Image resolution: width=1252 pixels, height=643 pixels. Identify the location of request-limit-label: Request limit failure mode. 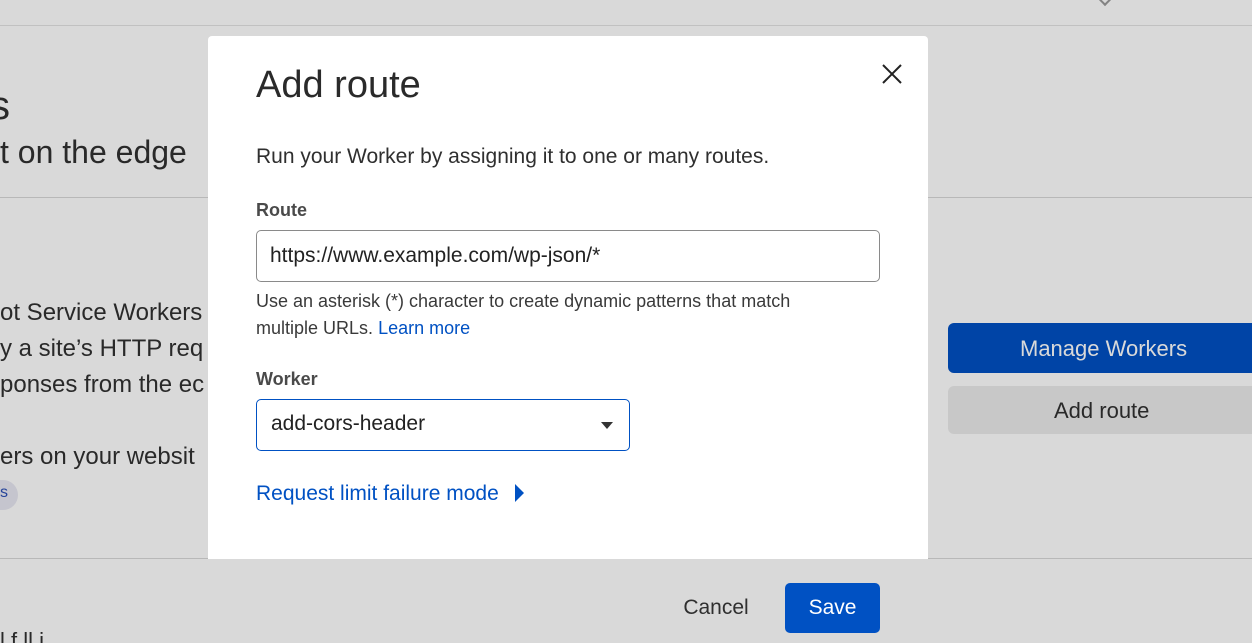
(377, 493).